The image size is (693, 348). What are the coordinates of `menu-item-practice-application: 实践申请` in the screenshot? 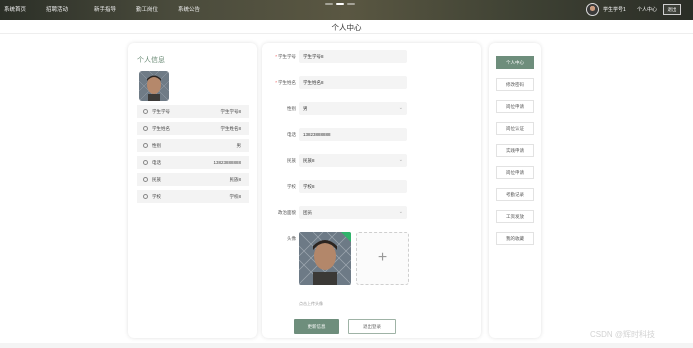 It's located at (515, 150).